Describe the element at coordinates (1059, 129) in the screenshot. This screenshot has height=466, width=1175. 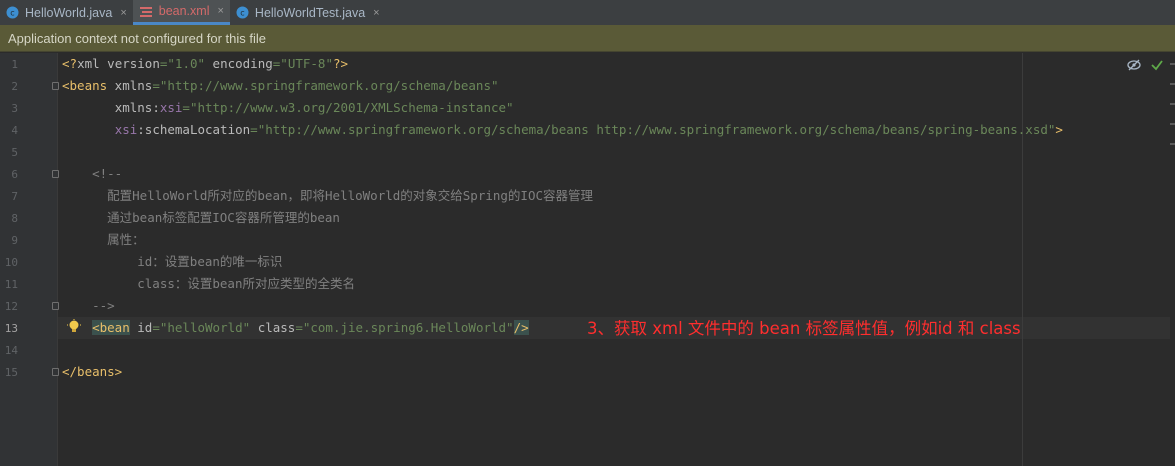
I see `tag-close: >` at that location.